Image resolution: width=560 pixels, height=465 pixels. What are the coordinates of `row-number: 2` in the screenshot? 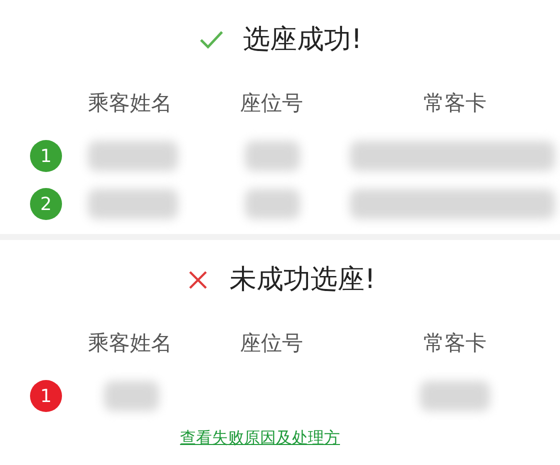 It's located at (46, 204).